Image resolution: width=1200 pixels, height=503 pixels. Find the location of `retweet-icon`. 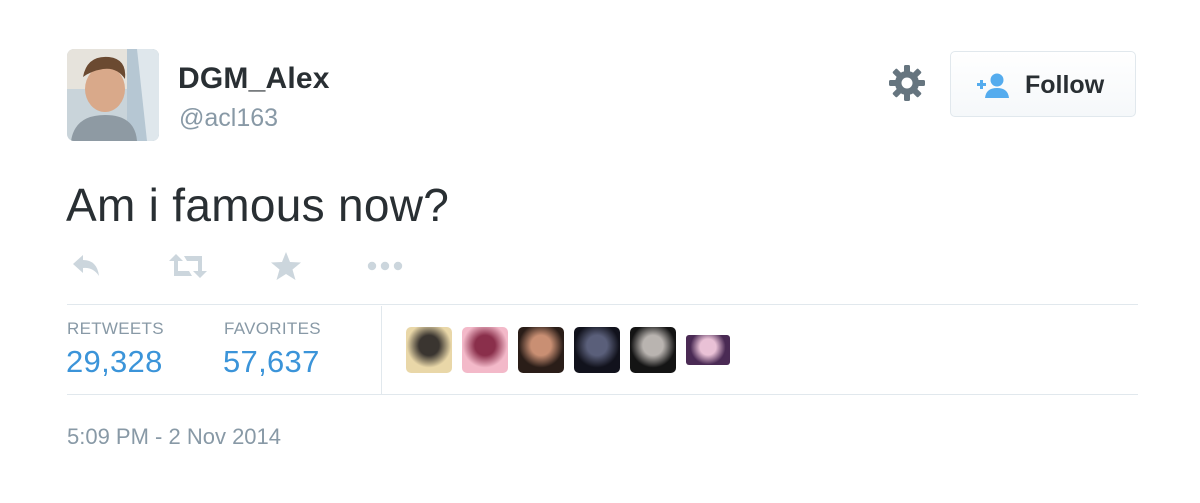

retweet-icon is located at coordinates (188, 266).